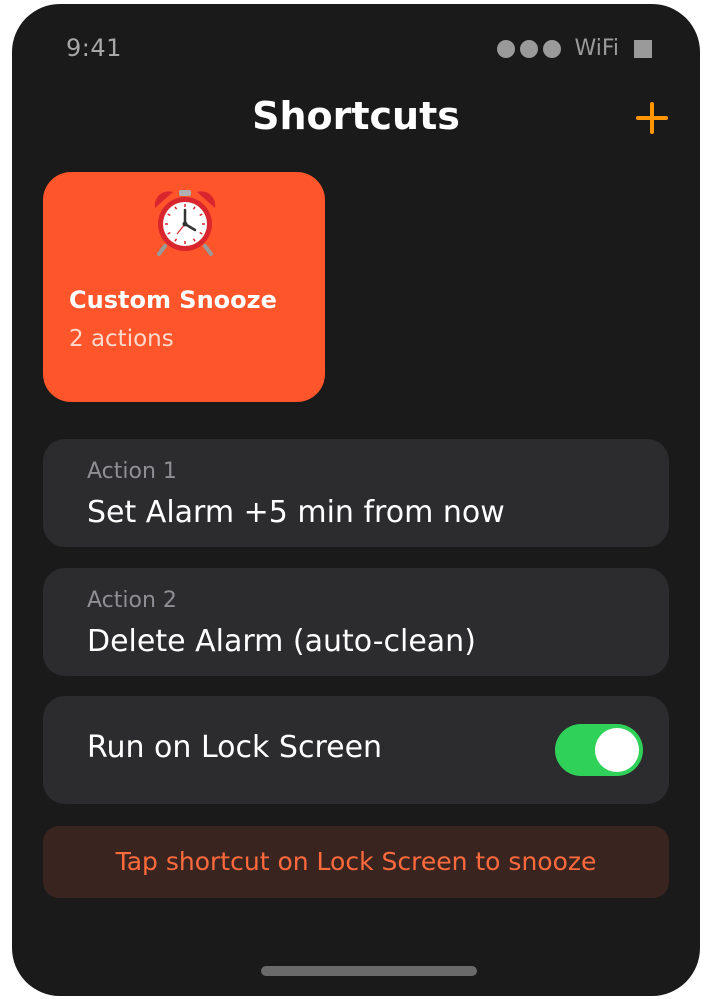 The width and height of the screenshot is (720, 1000). Describe the element at coordinates (617, 750) in the screenshot. I see `toggle-knob` at that location.